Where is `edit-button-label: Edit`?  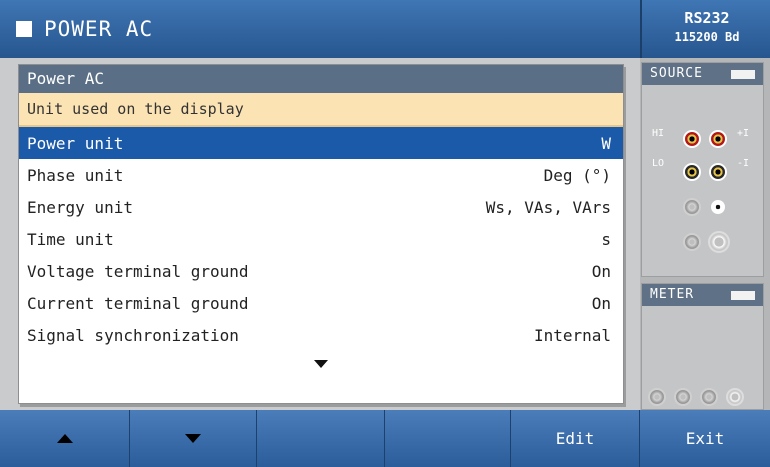 edit-button-label: Edit is located at coordinates (575, 438).